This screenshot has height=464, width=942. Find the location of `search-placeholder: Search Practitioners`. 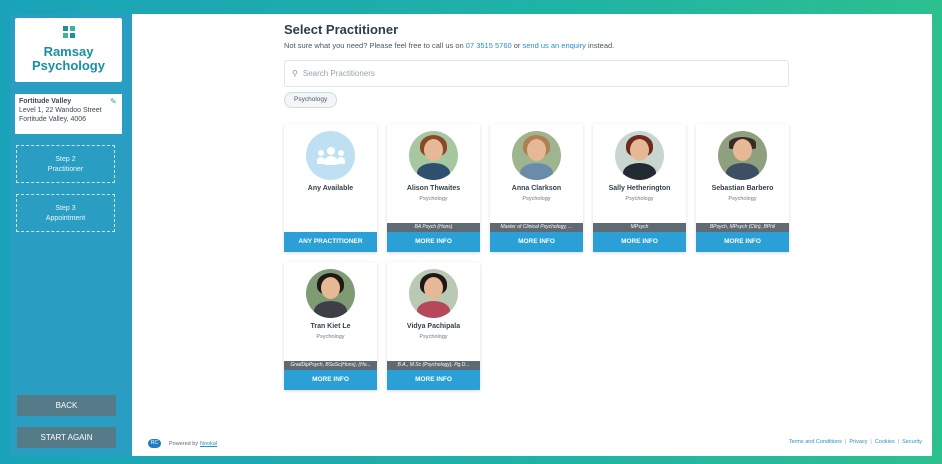

search-placeholder: Search Practitioners is located at coordinates (338, 73).